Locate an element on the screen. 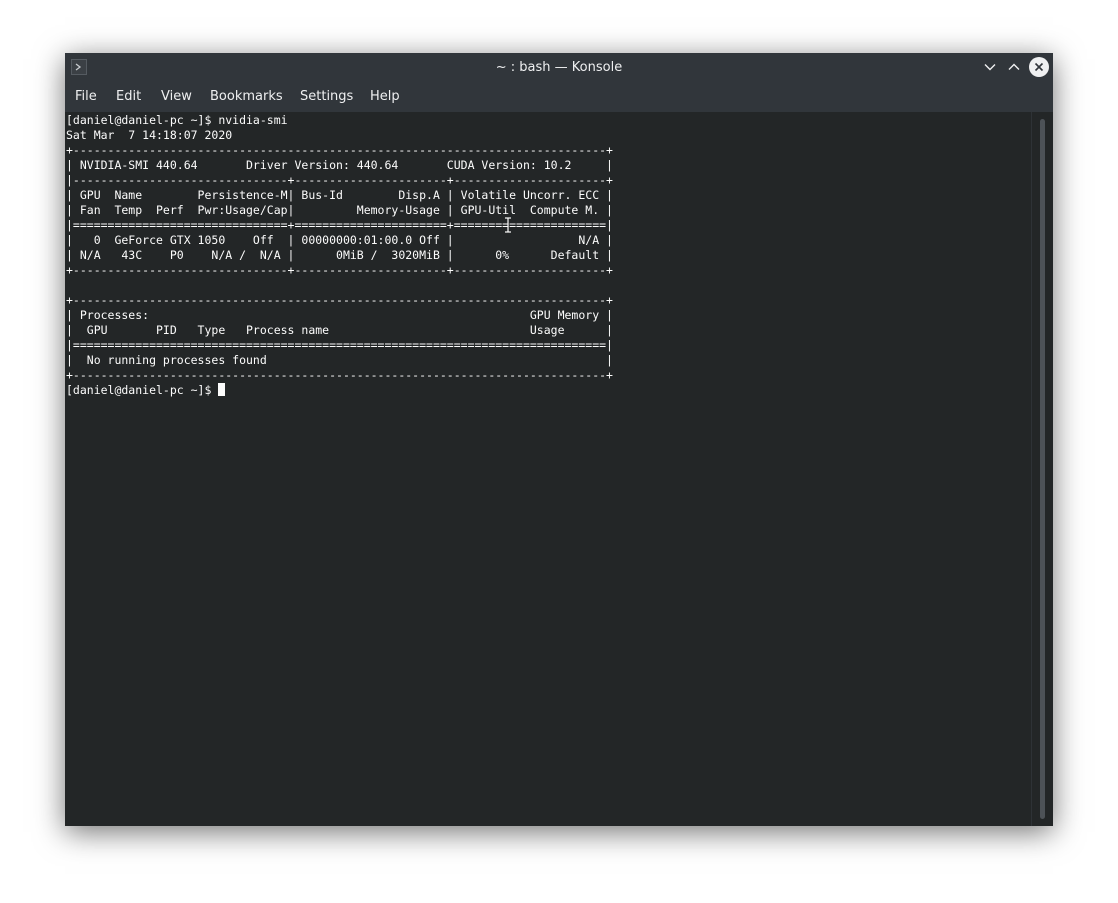 Image resolution: width=1118 pixels, height=903 pixels. scrollbar-thumb is located at coordinates (1042, 469).